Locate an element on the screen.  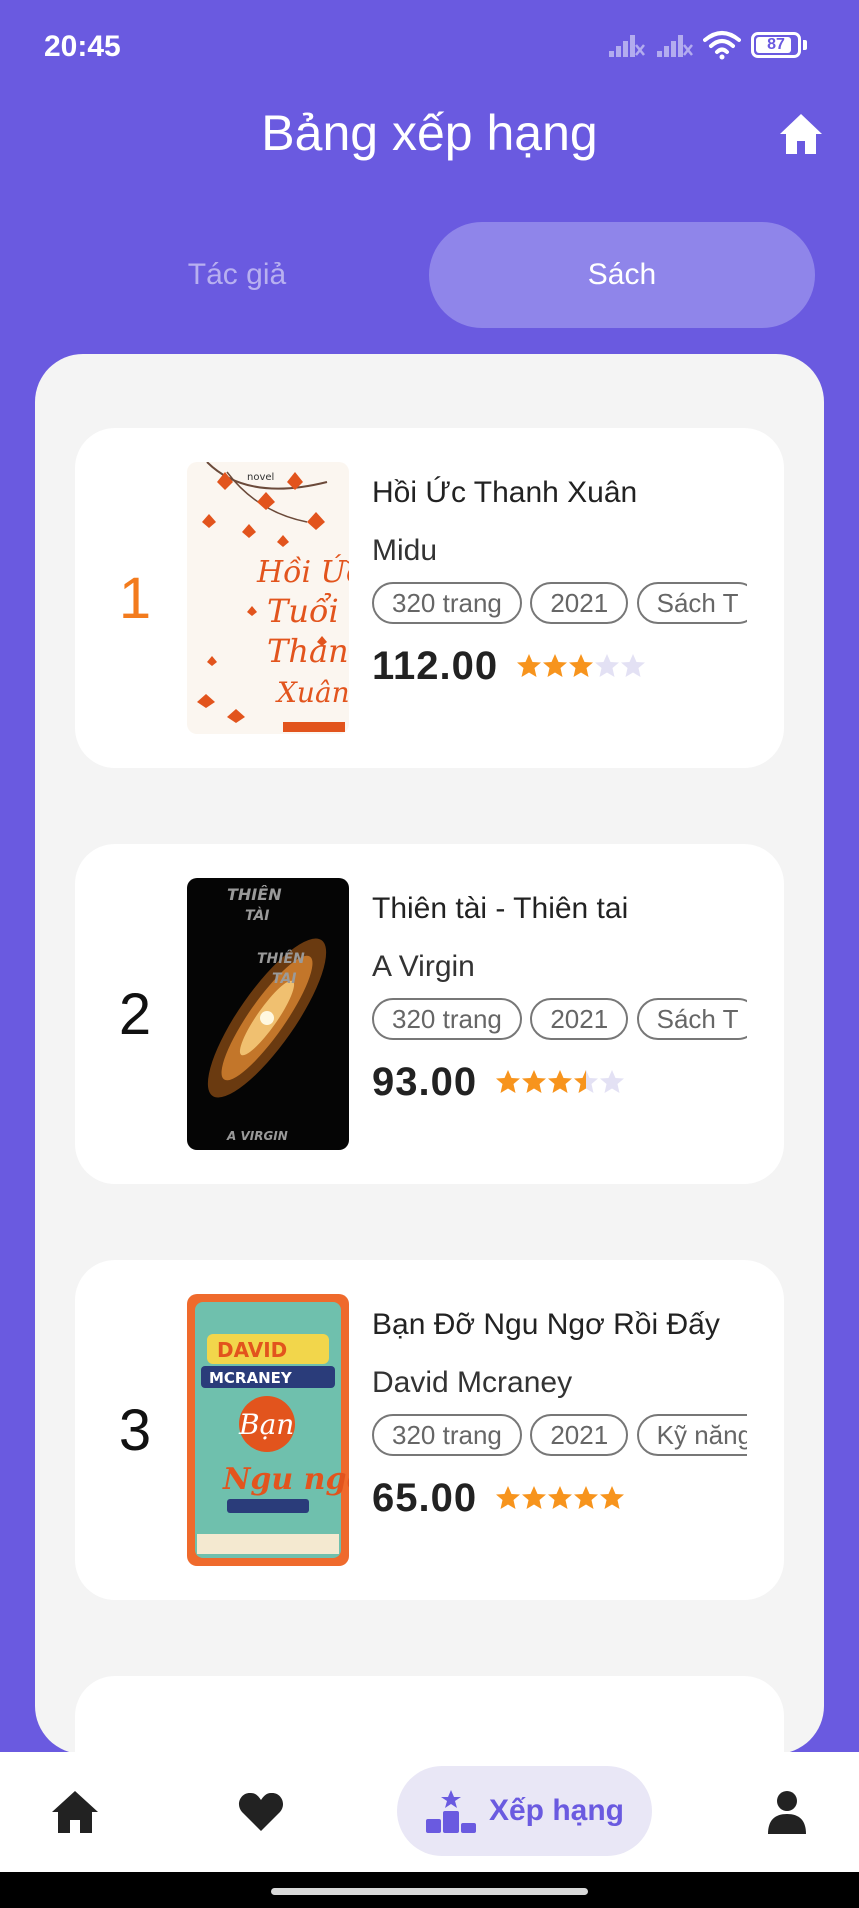
gesture-bar is located at coordinates (429, 1890).